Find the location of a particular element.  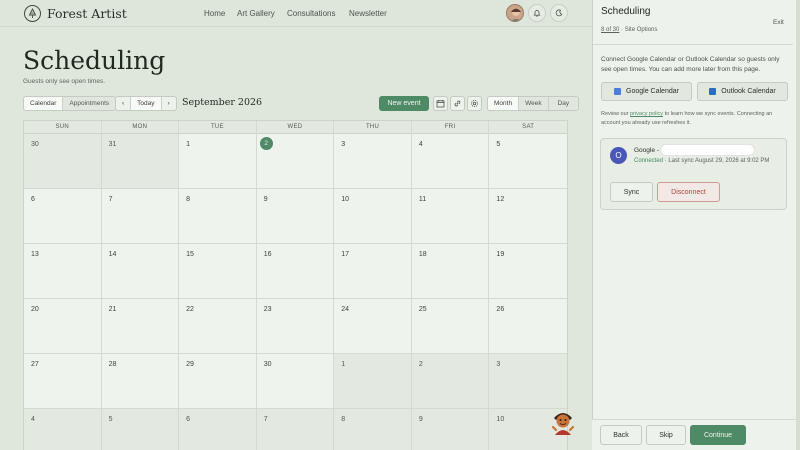

chevron-right-icon: › is located at coordinates (168, 103).